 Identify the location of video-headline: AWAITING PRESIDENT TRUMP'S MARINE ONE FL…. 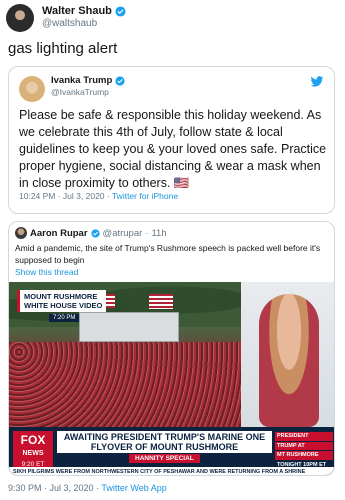
(164, 442).